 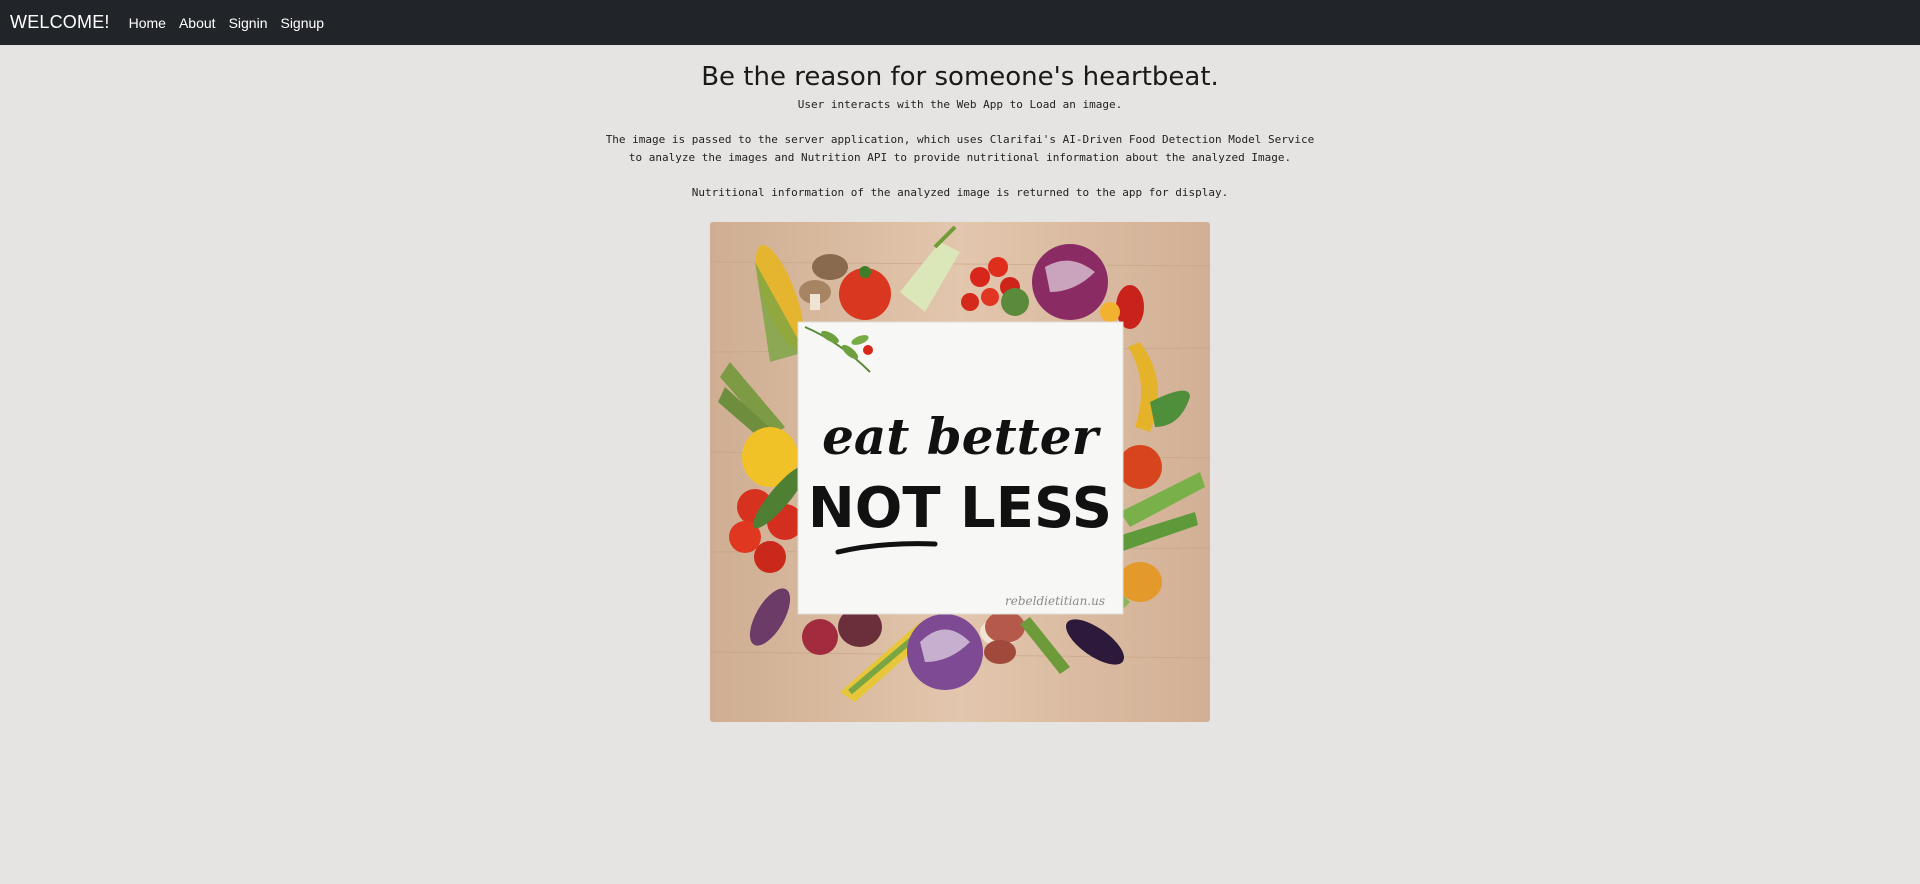 I want to click on top-navbar: WELCOME! Home About Signin Signup, so click(x=960, y=22).